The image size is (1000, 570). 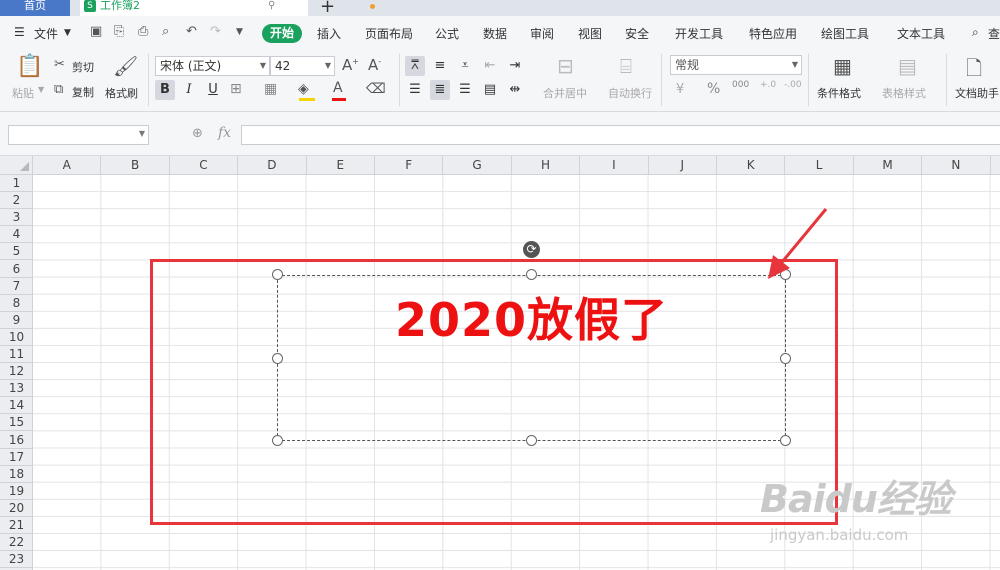 What do you see at coordinates (29, 66) in the screenshot?
I see `paste-icon: 📋` at bounding box center [29, 66].